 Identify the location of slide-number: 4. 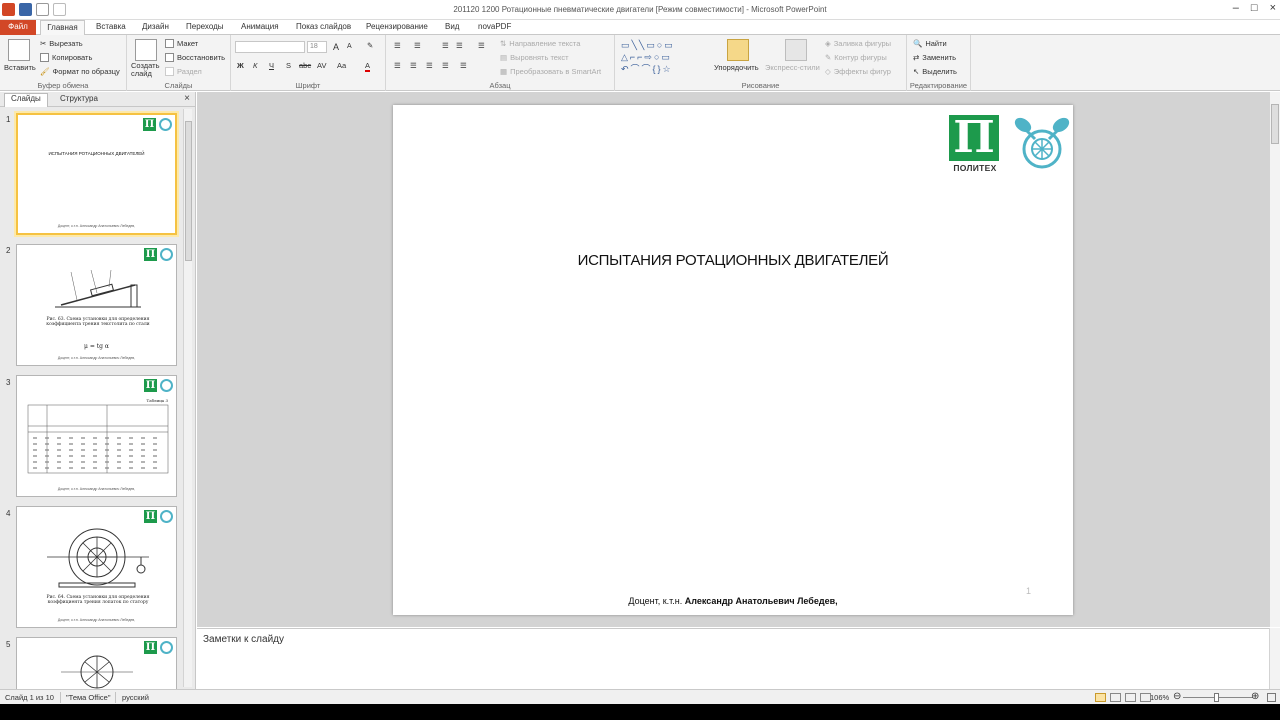
(8, 513).